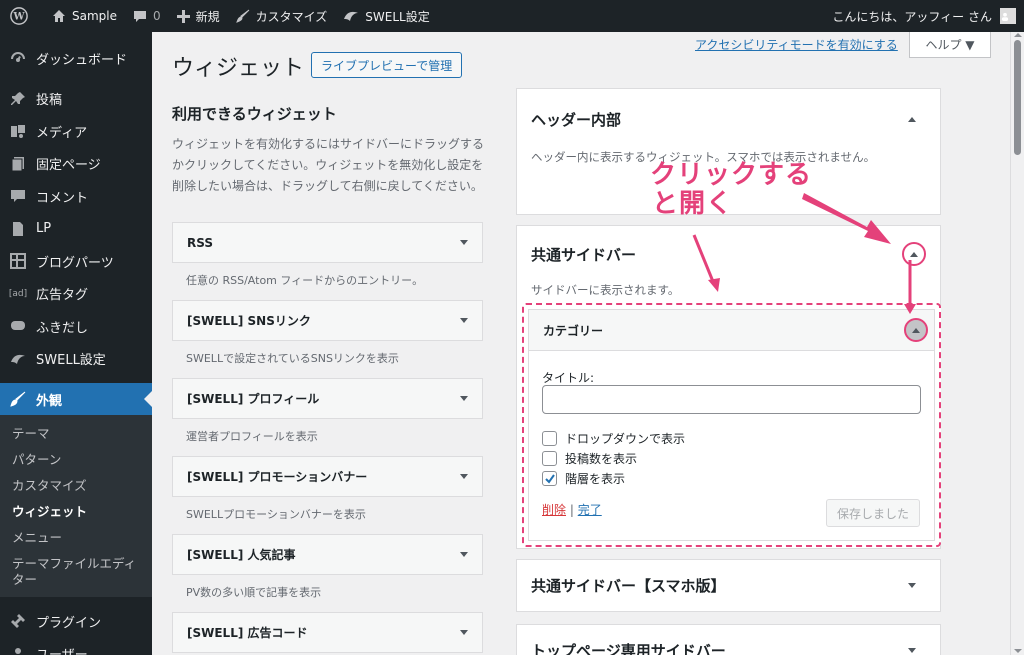 This screenshot has height=655, width=1024. I want to click on user-account-menu: こんにちは、アッフィー さん, so click(924, 16).